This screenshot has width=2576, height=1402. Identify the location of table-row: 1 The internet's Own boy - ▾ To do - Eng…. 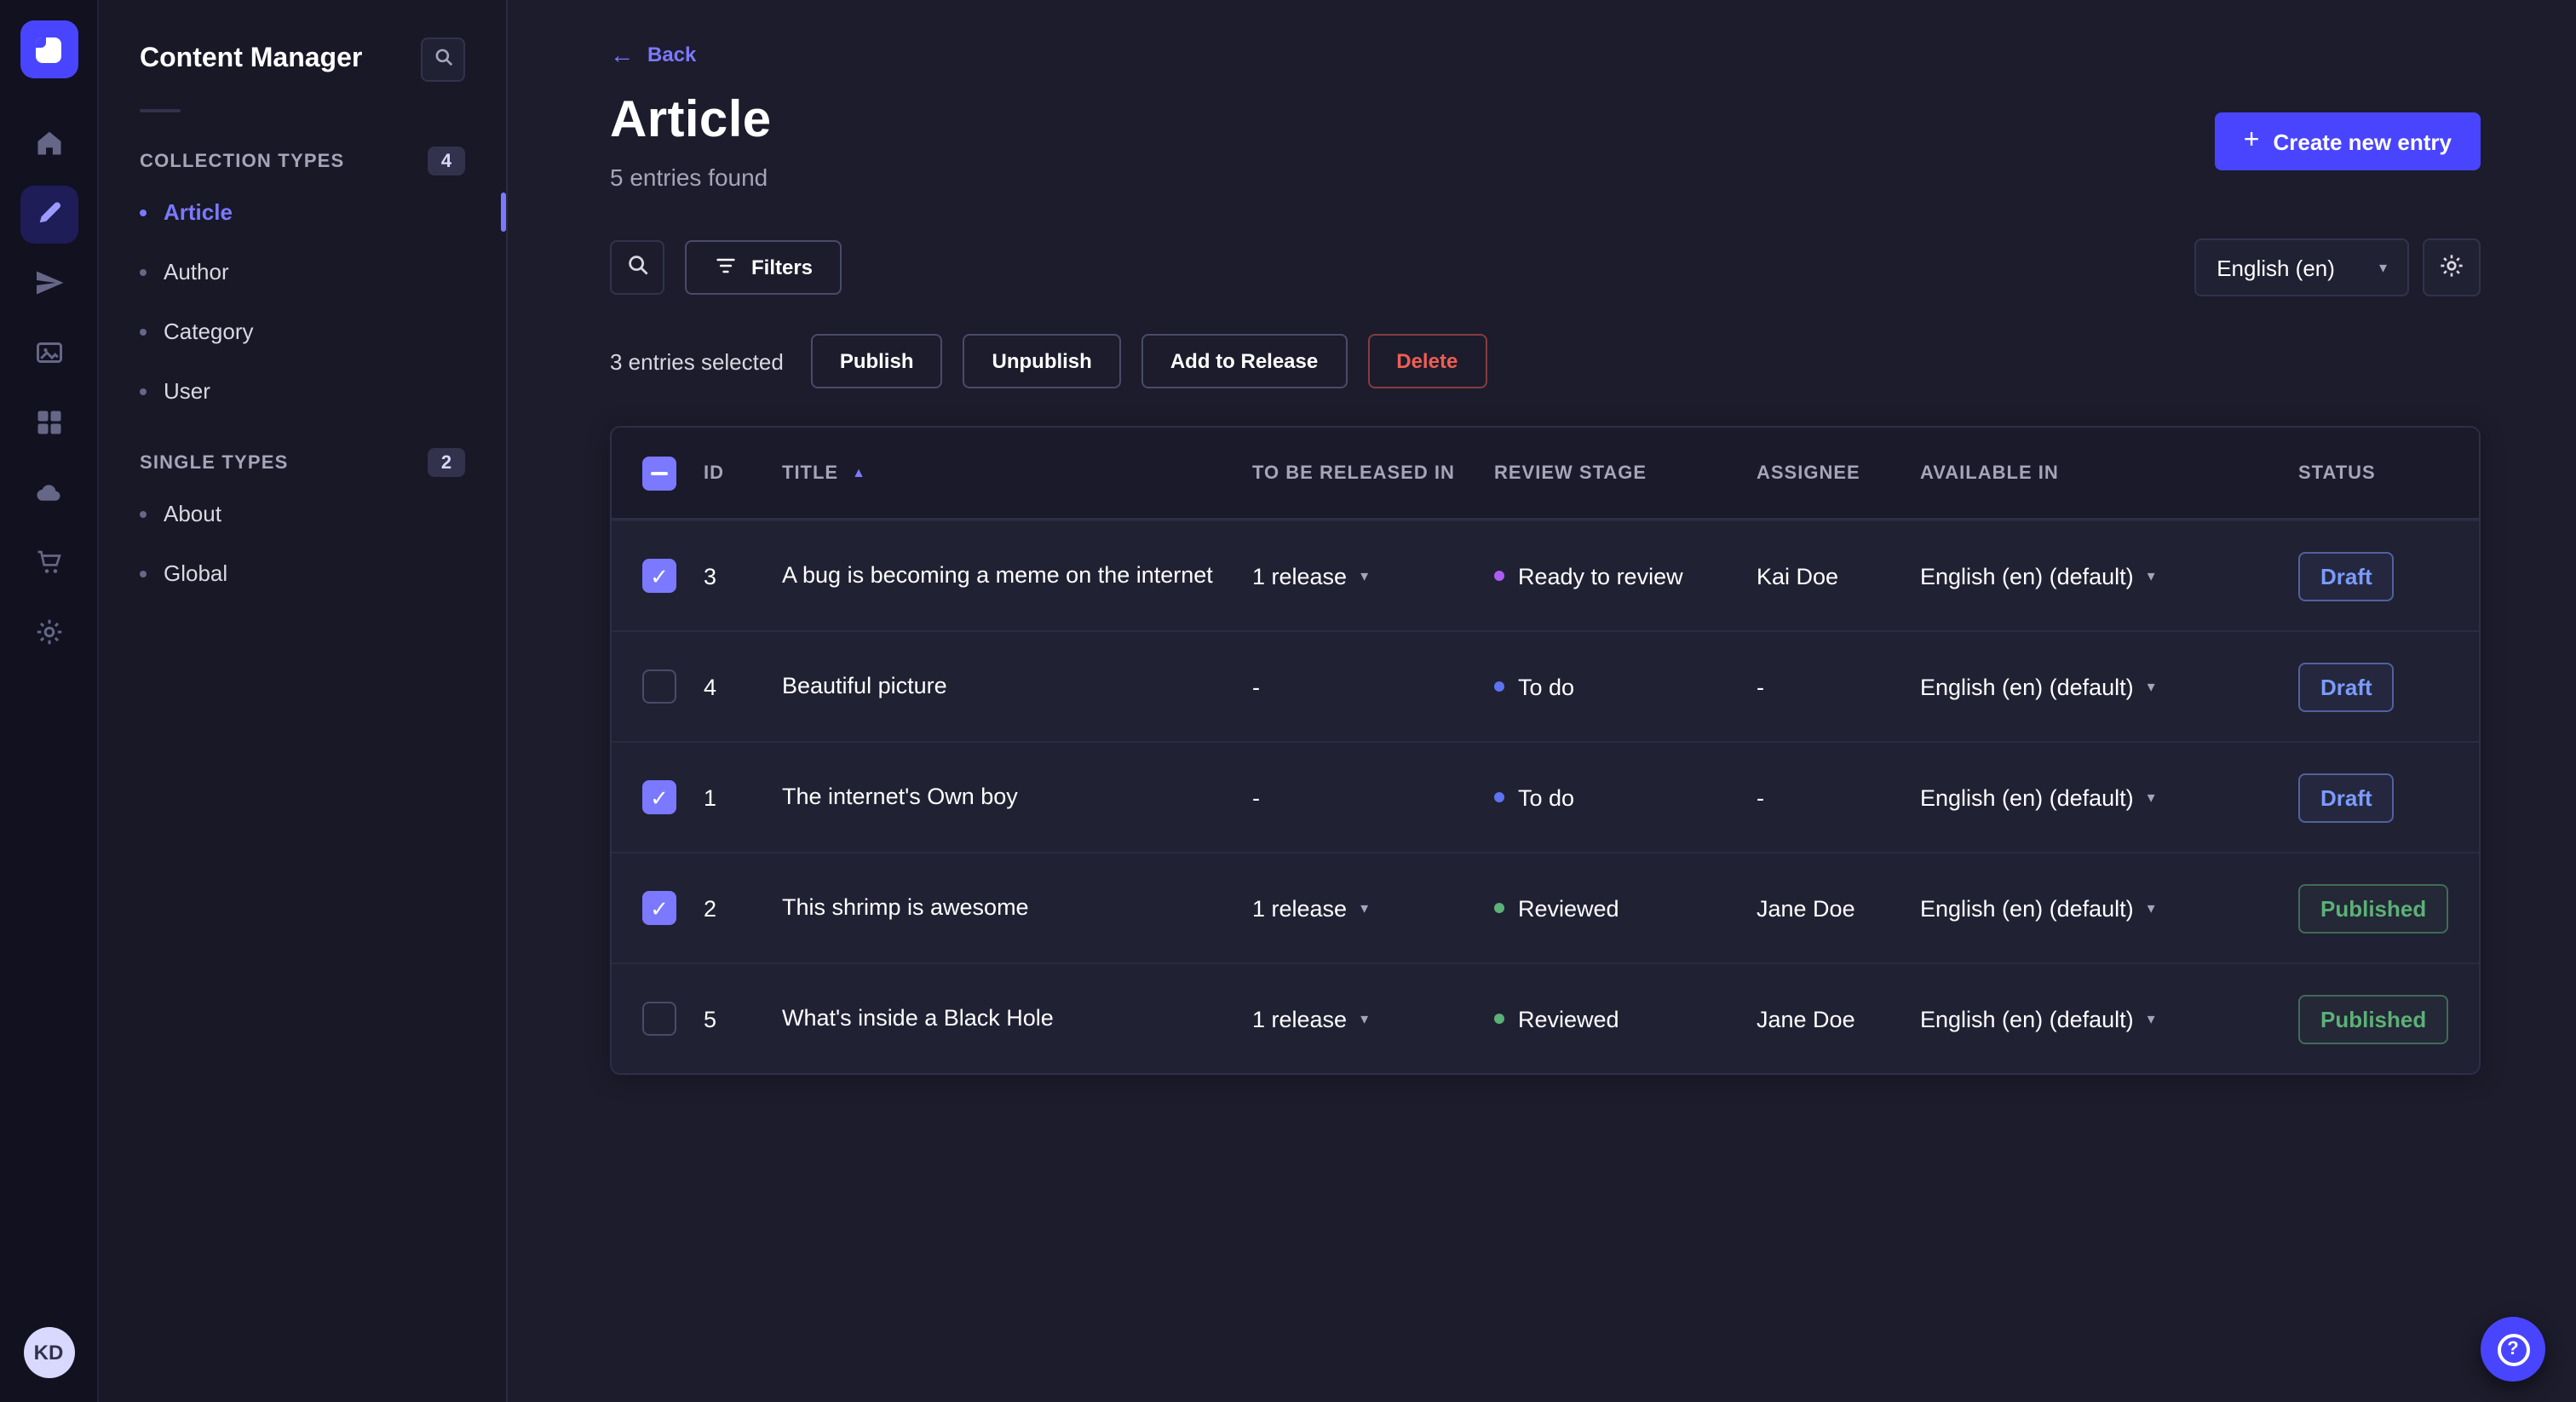
(1545, 796).